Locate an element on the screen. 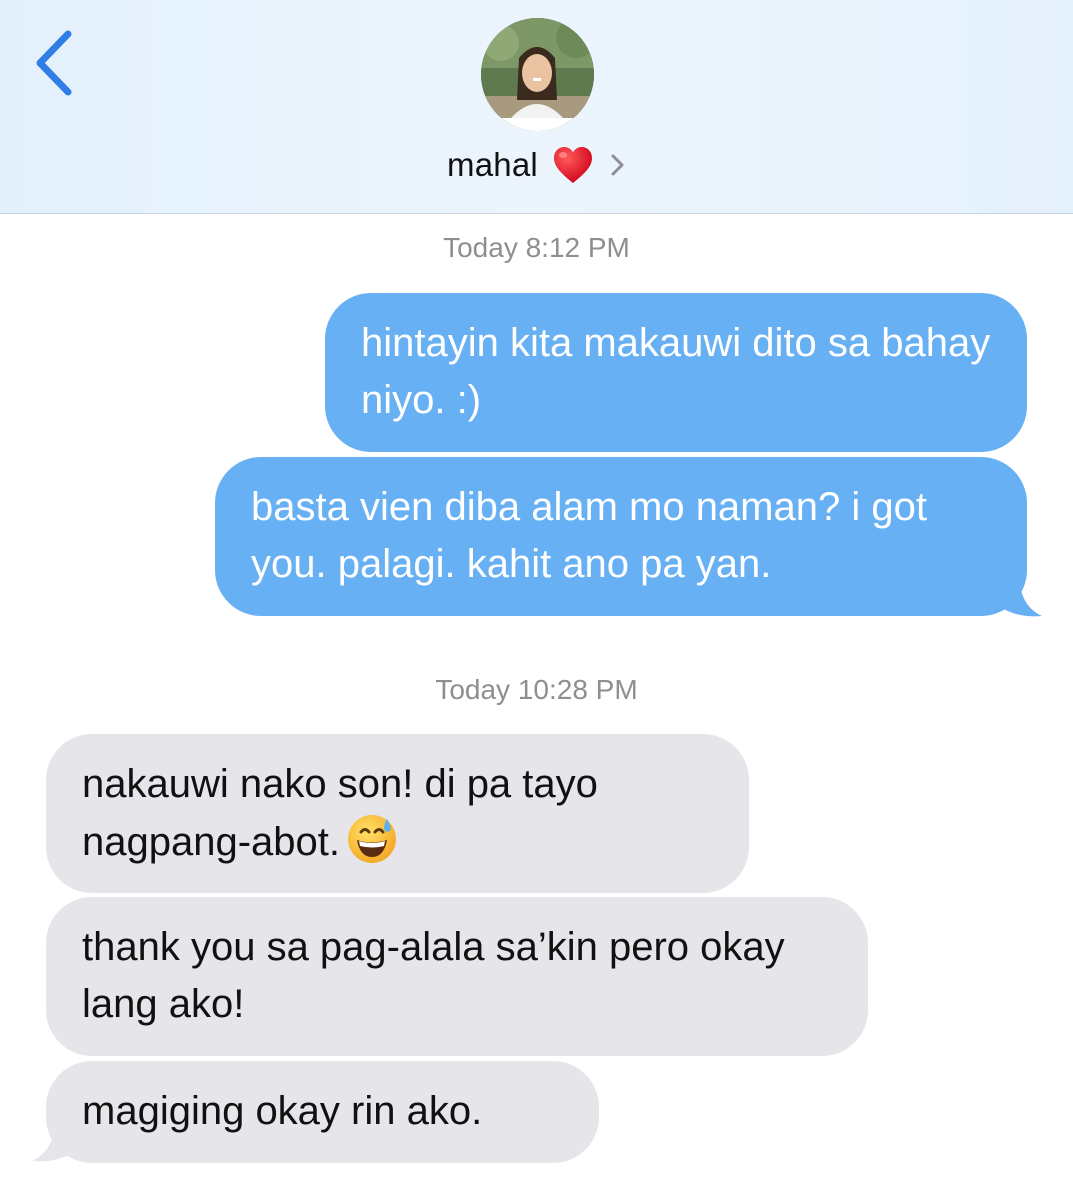 This screenshot has height=1200, width=1073. contact-avatar is located at coordinates (537, 74).